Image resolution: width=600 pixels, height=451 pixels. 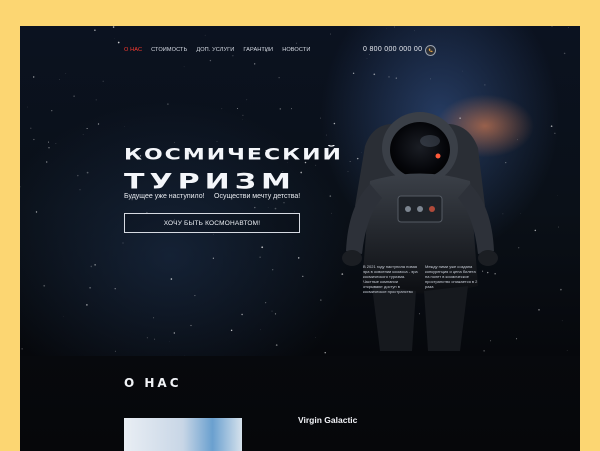 I want to click on cta-button: ХОЧУ БЫТЬ КОСМОНАВТОМ!, so click(x=212, y=223).